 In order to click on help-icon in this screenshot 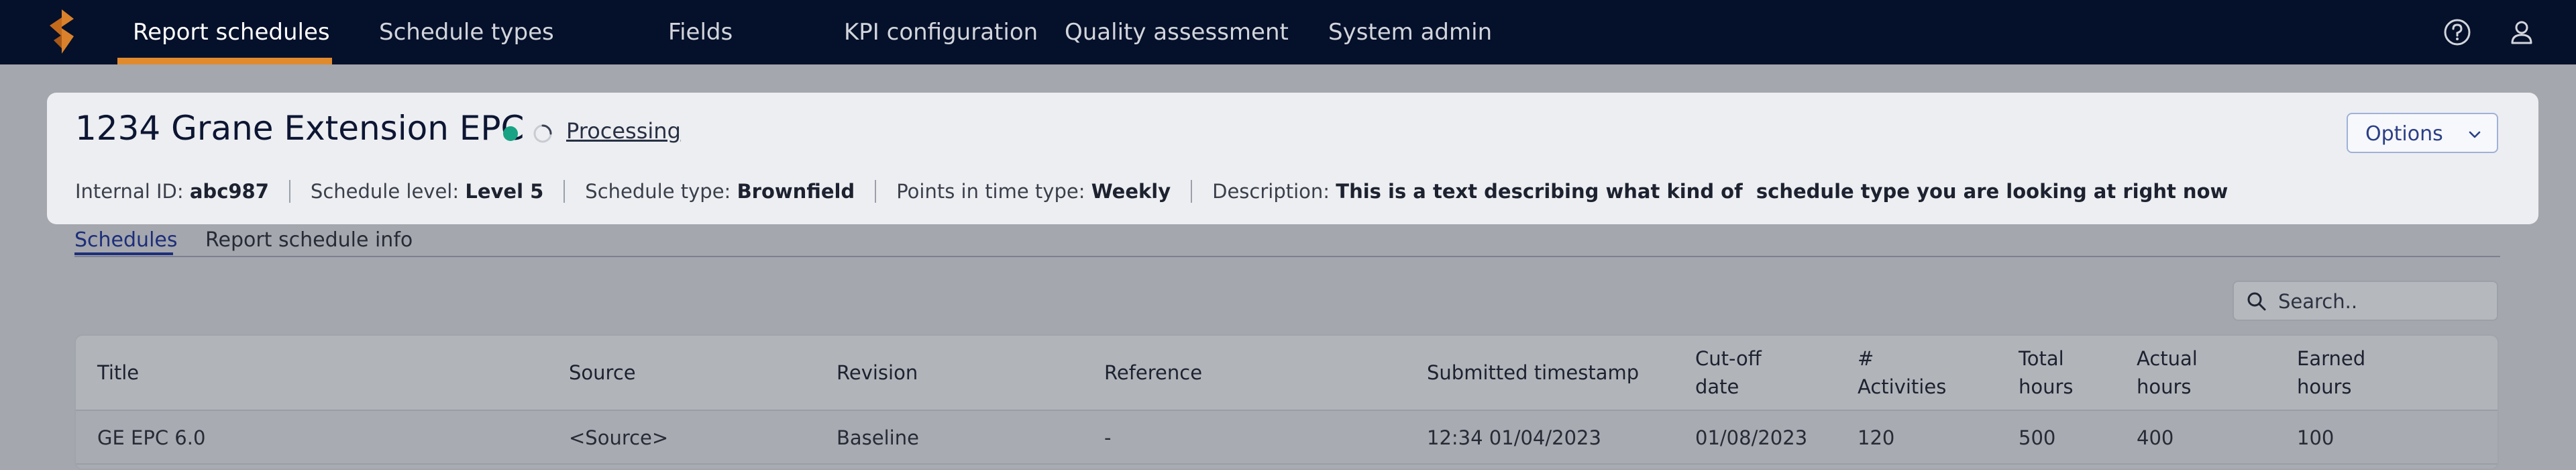, I will do `click(2457, 32)`.